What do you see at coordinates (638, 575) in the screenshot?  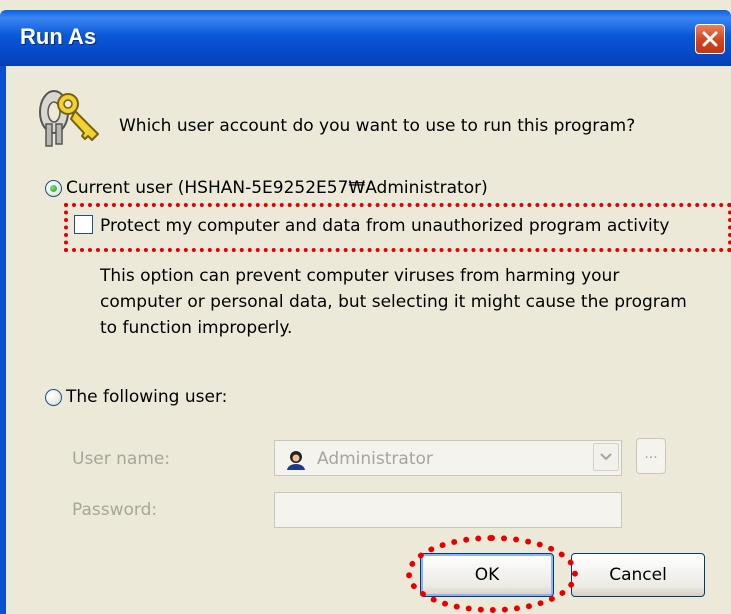 I see `cancel-button: Cancel` at bounding box center [638, 575].